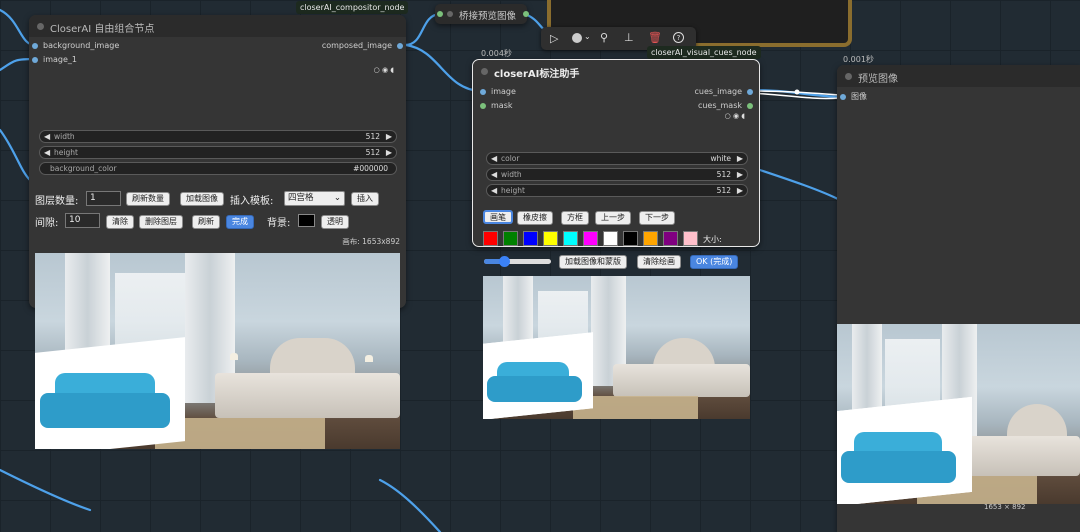  What do you see at coordinates (655, 37) in the screenshot?
I see `trash-icon: 🗑` at bounding box center [655, 37].